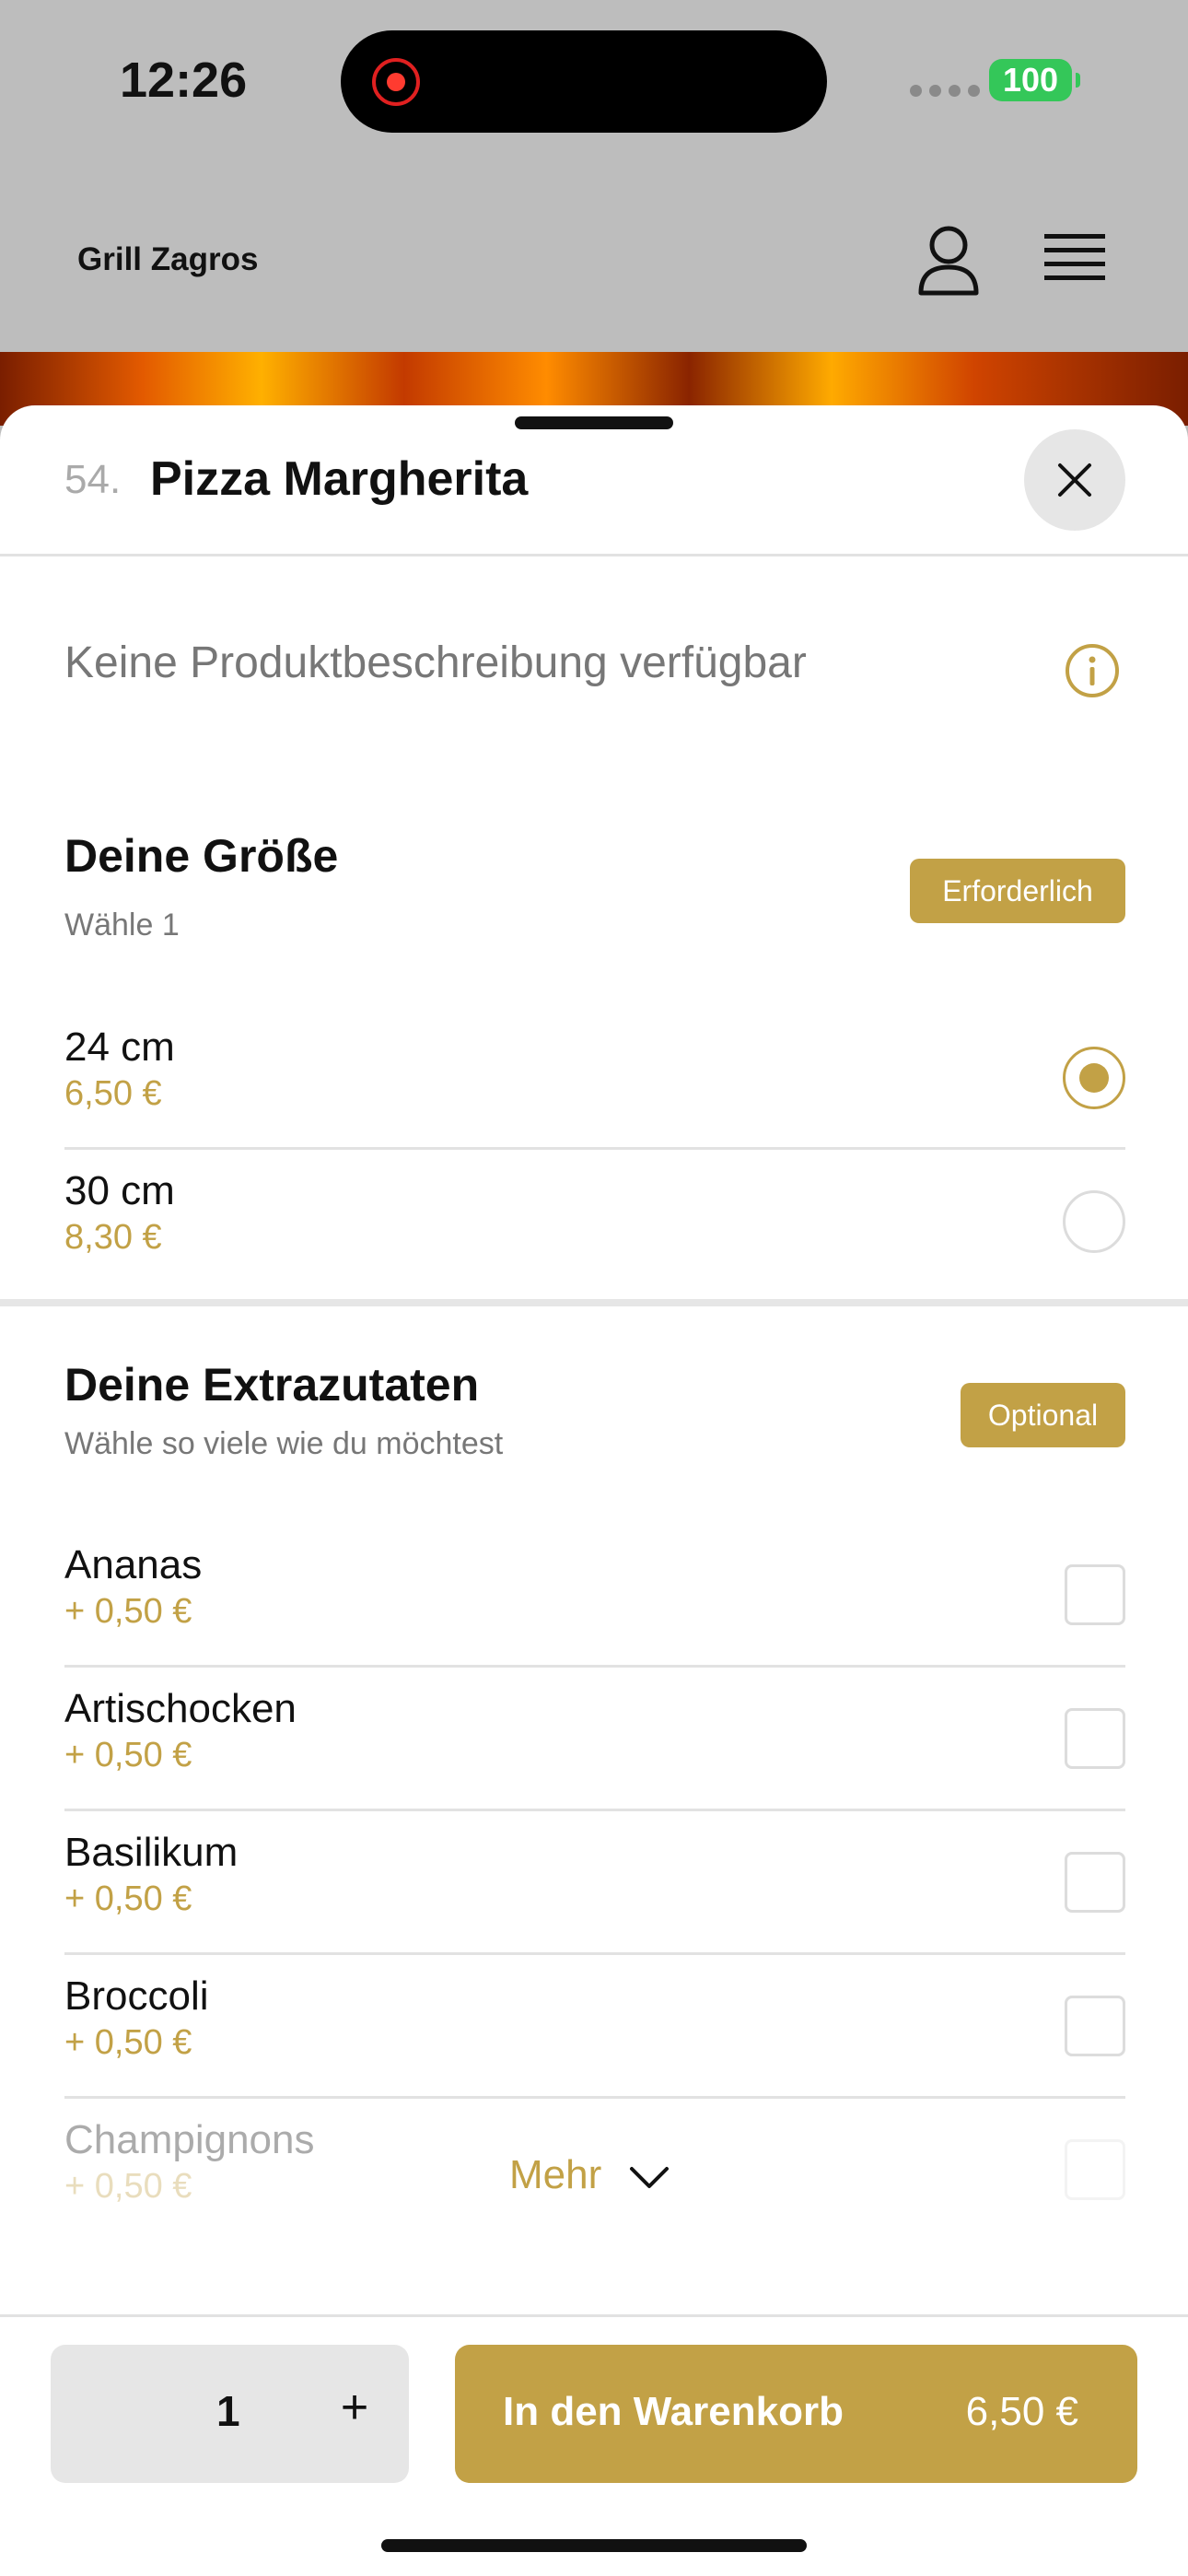 This screenshot has width=1188, height=2576. What do you see at coordinates (228, 2411) in the screenshot?
I see `quantity-value: 1` at bounding box center [228, 2411].